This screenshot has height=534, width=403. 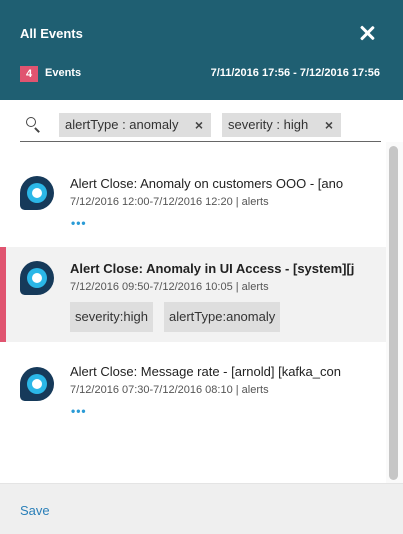 I want to click on filter-search-bar: alertType : anomaly × severity : high ×, so click(x=200, y=126).